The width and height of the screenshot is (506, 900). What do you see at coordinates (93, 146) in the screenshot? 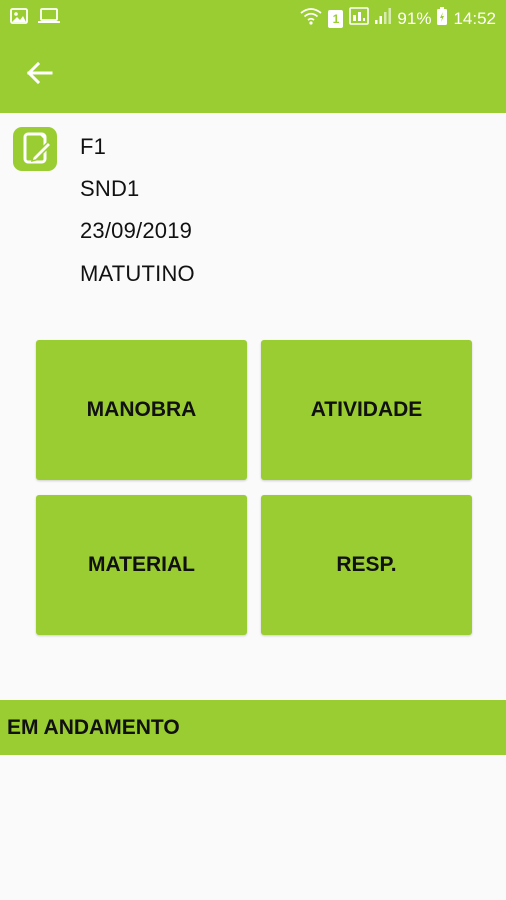
I see `unit-label: F1` at bounding box center [93, 146].